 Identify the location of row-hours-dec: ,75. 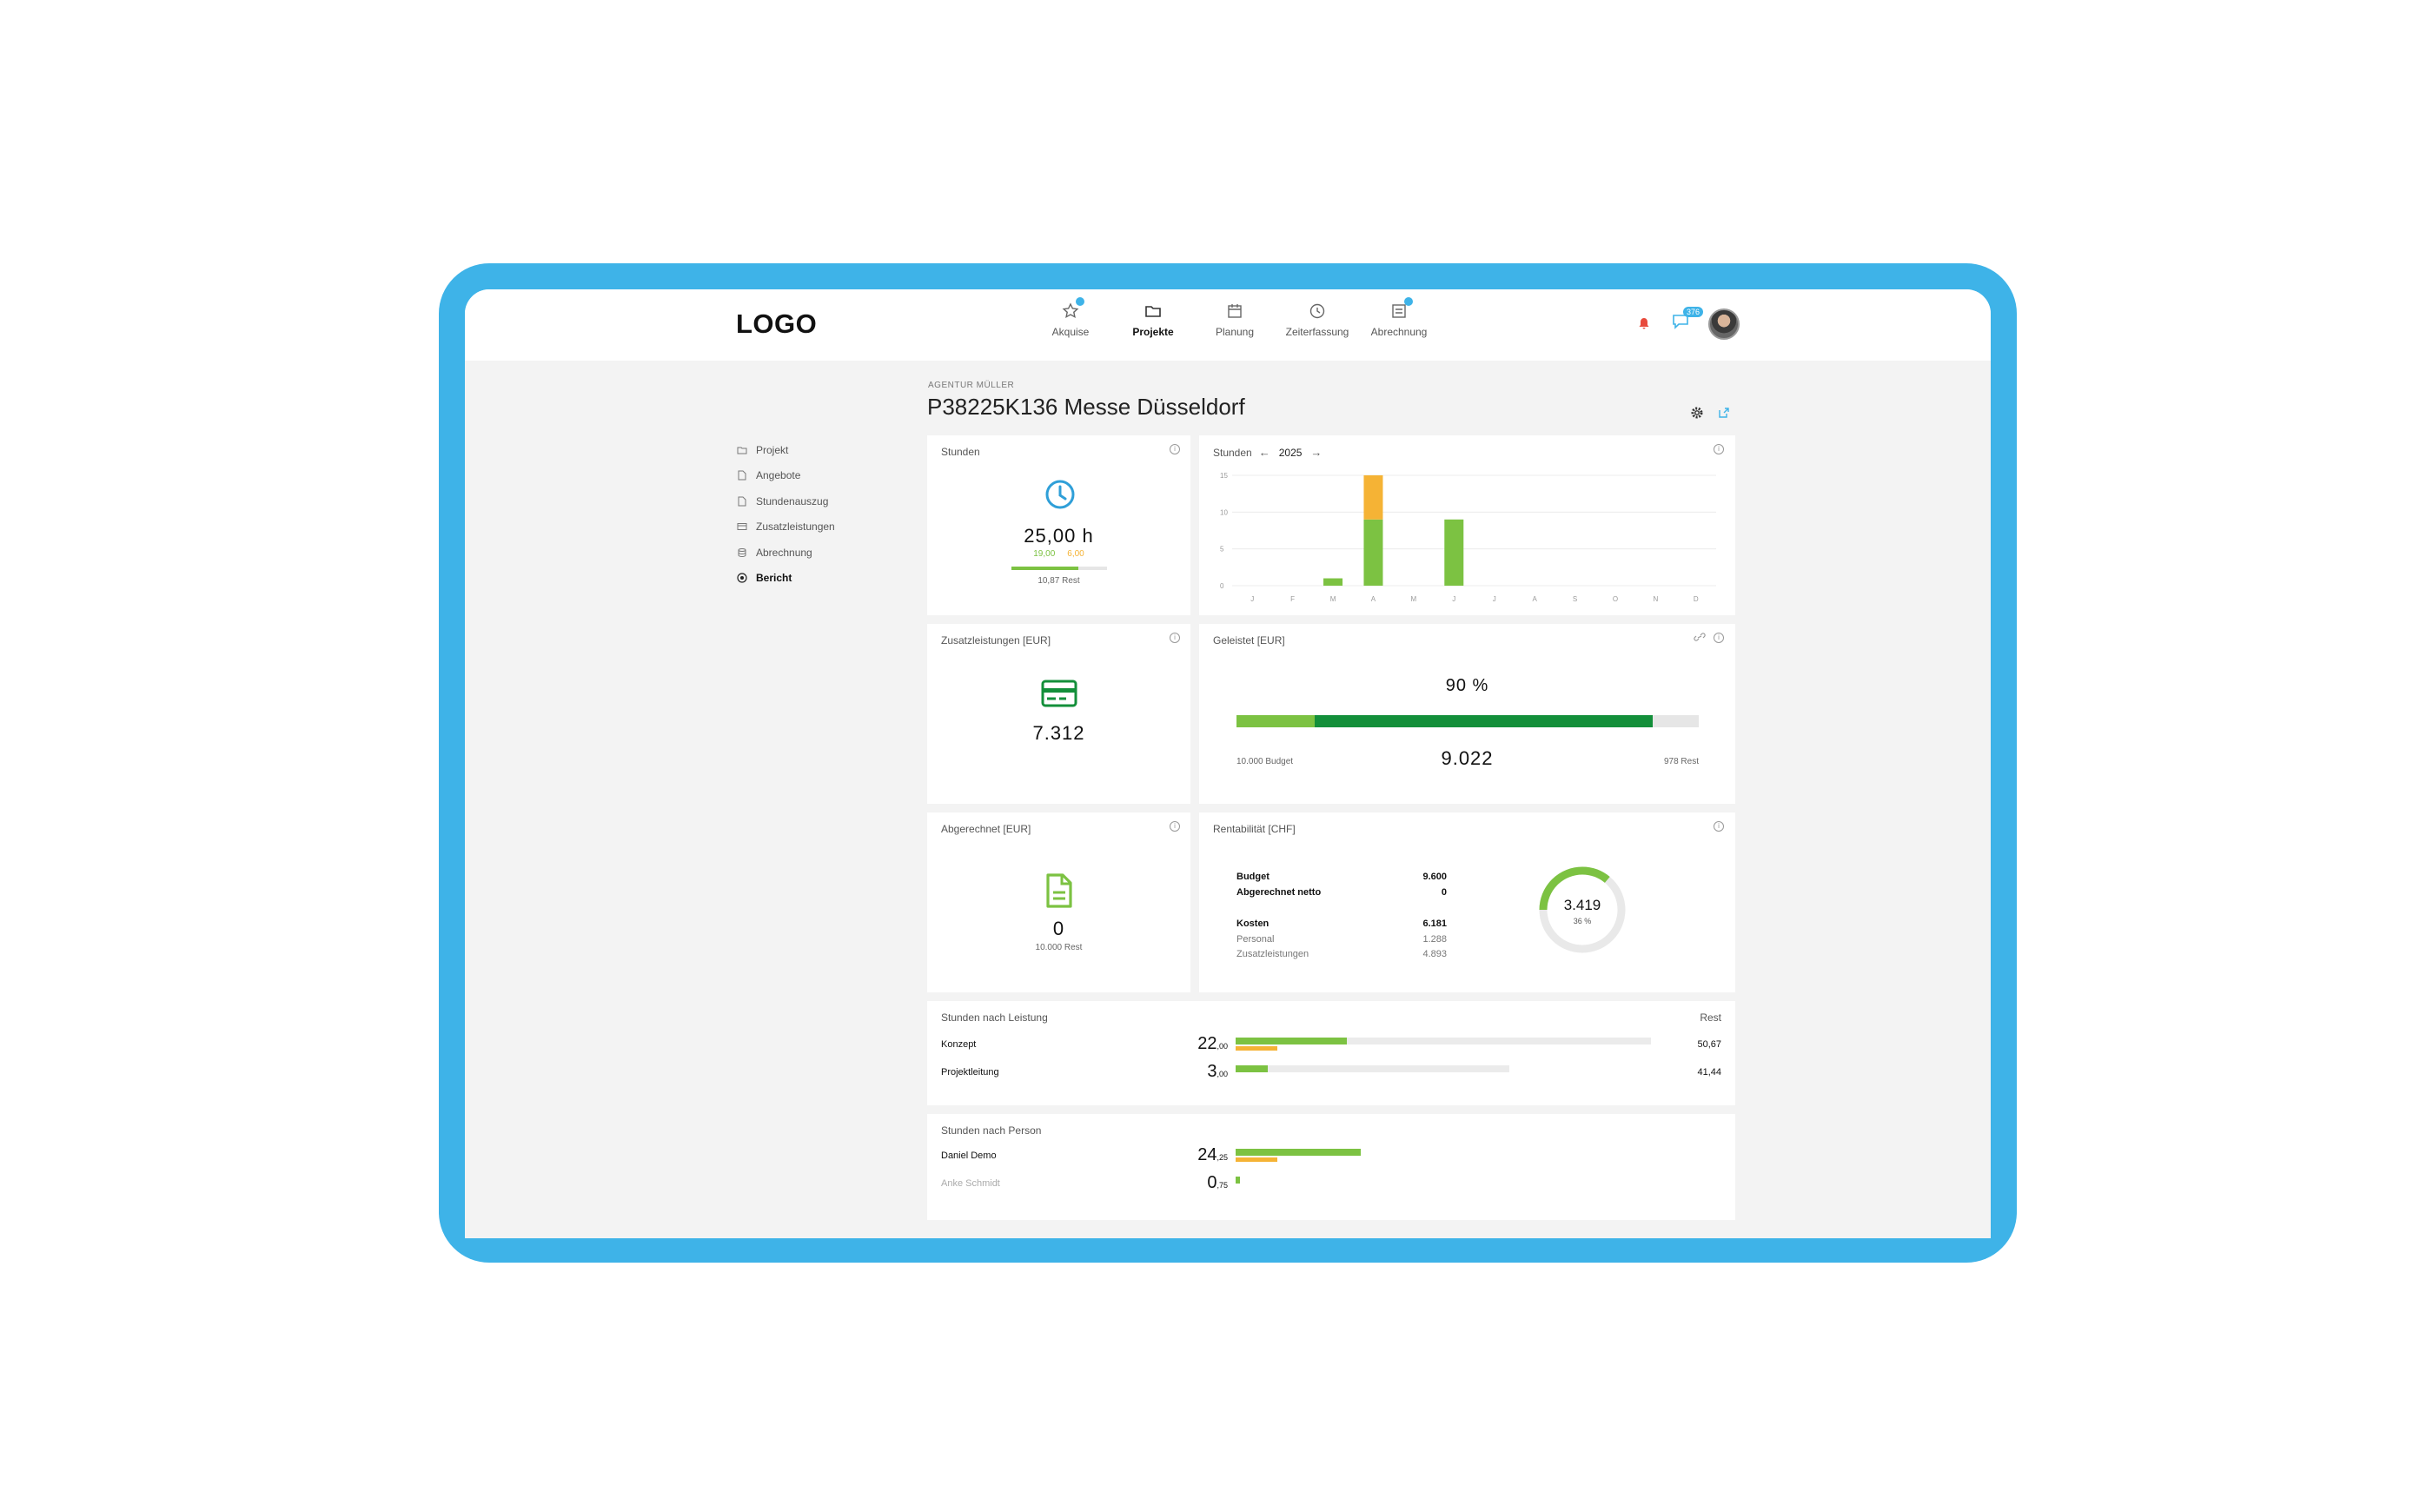
(1222, 1185).